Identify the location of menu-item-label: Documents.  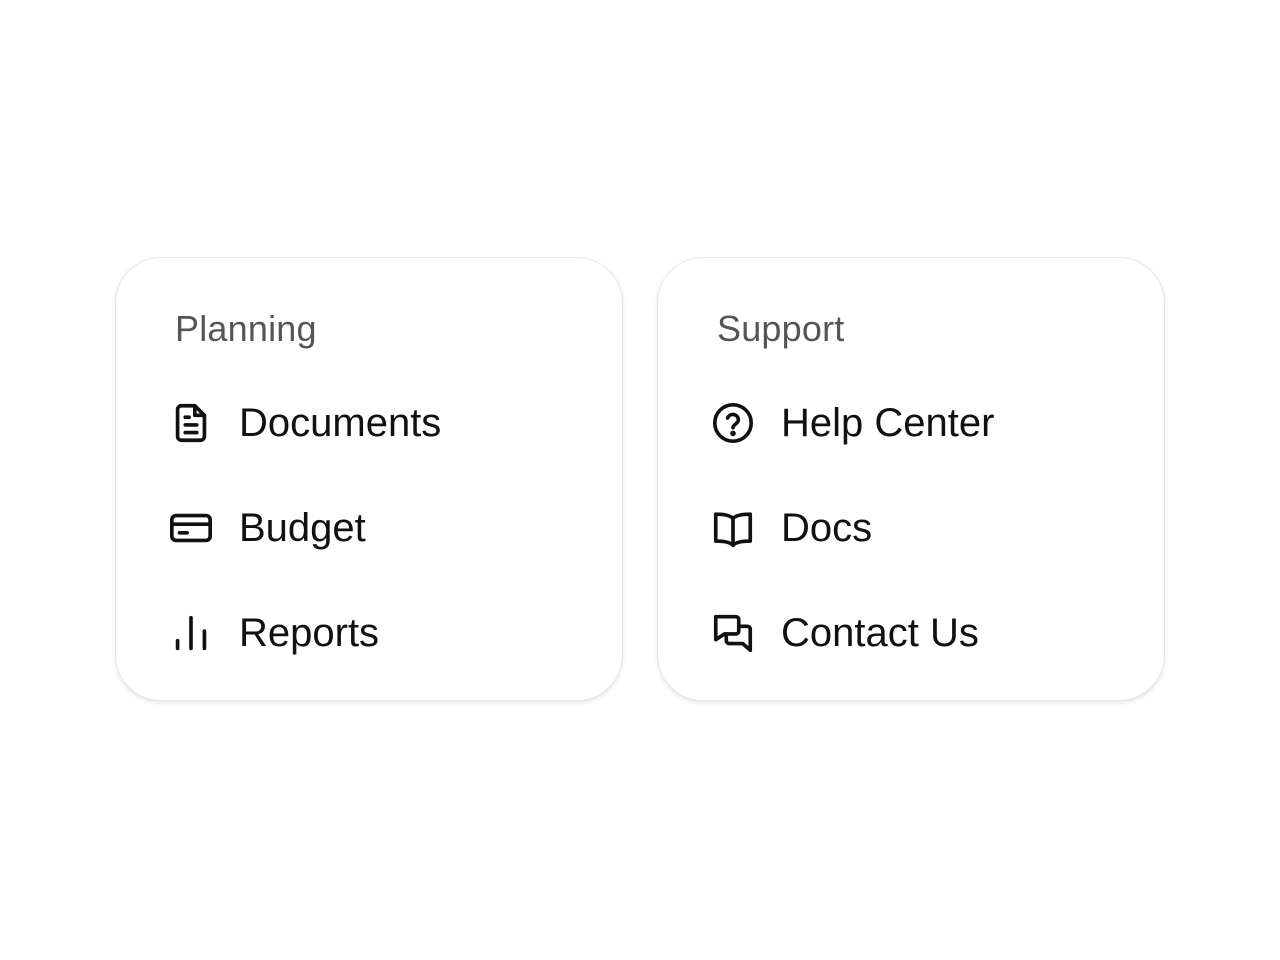
(340, 423).